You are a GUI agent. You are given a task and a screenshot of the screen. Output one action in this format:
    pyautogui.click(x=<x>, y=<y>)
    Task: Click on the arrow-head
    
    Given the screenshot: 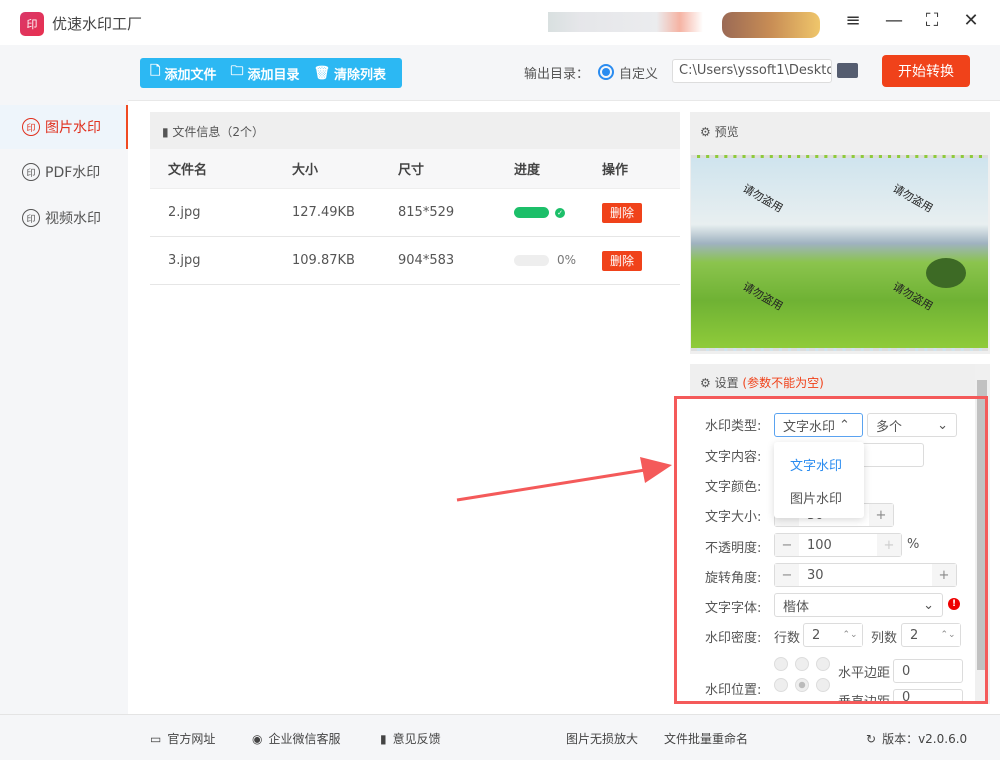 What is the action you would take?
    pyautogui.click(x=656, y=470)
    